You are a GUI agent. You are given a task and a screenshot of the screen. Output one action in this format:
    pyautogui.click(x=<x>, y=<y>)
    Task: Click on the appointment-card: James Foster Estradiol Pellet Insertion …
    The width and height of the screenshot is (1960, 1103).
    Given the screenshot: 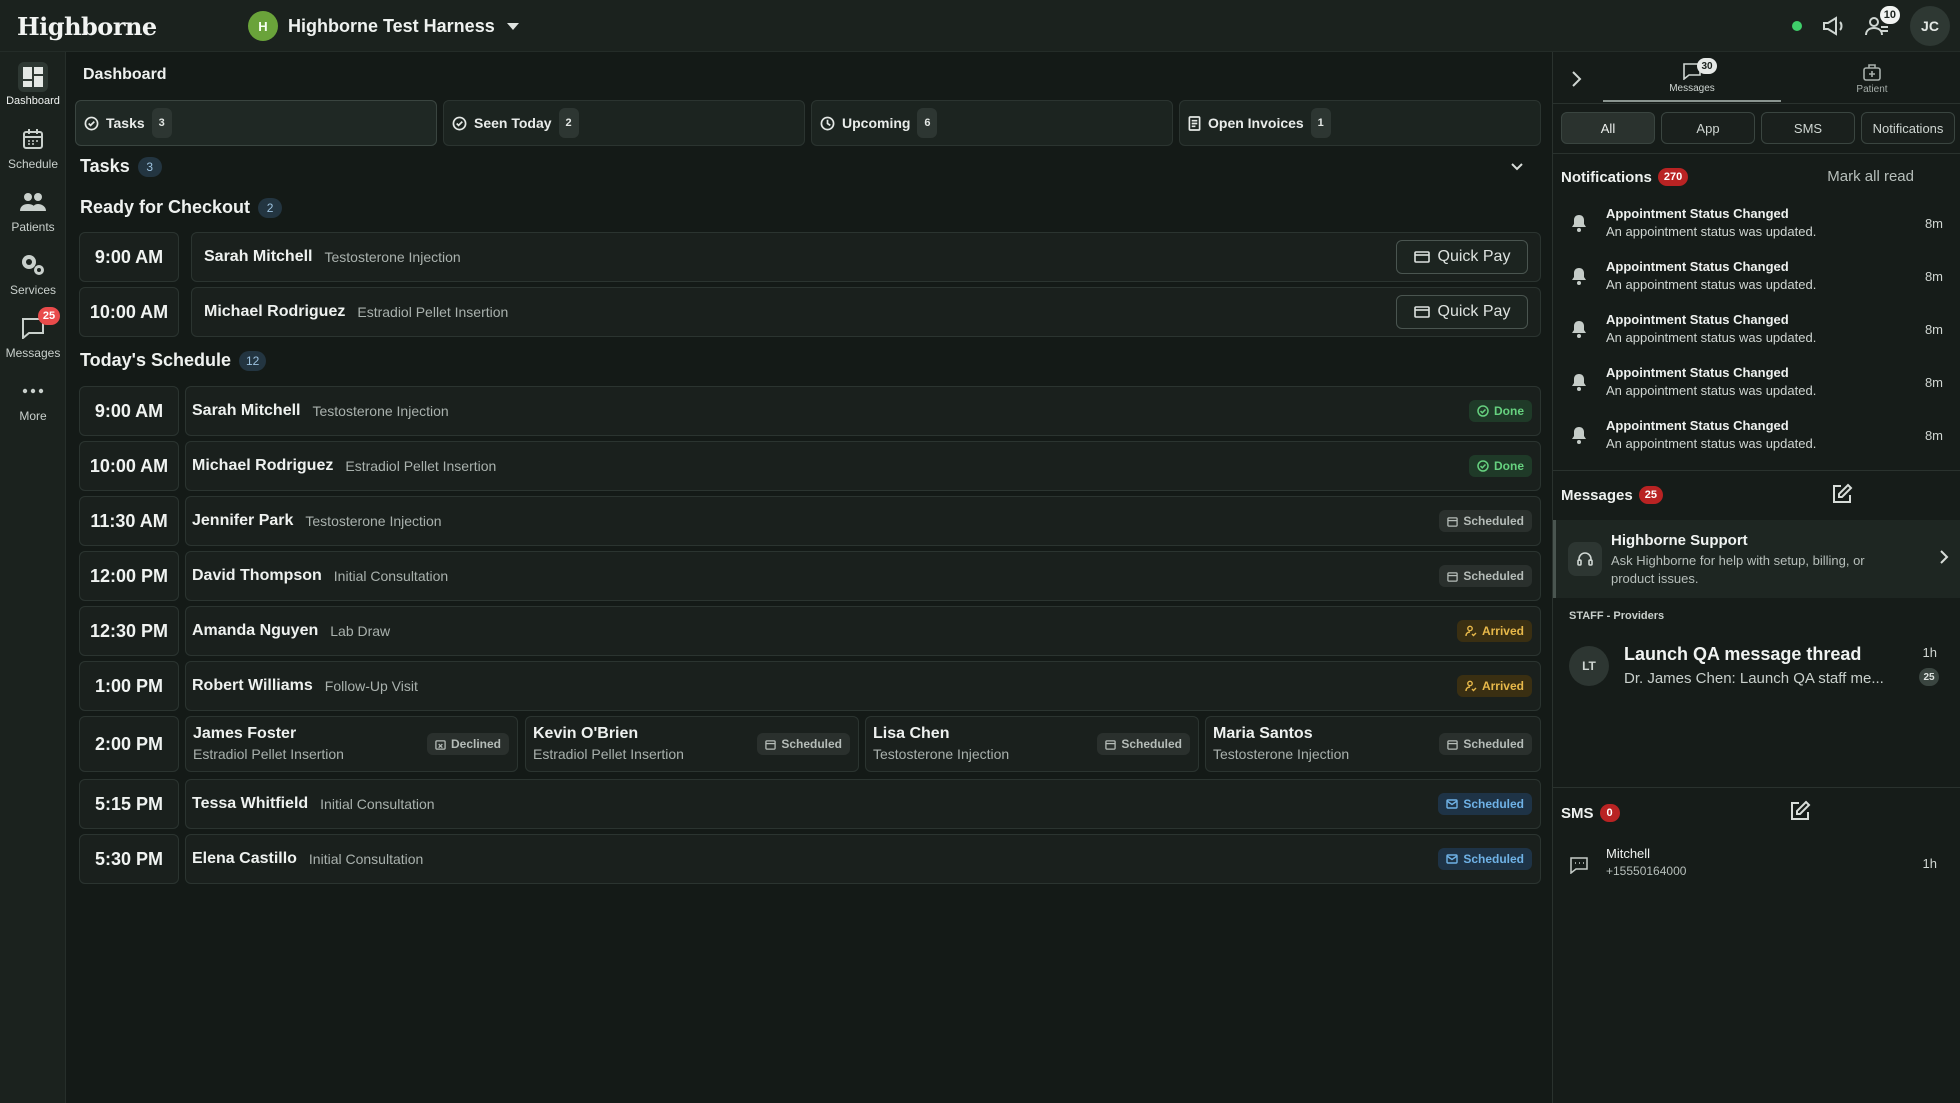 What is the action you would take?
    pyautogui.click(x=351, y=744)
    